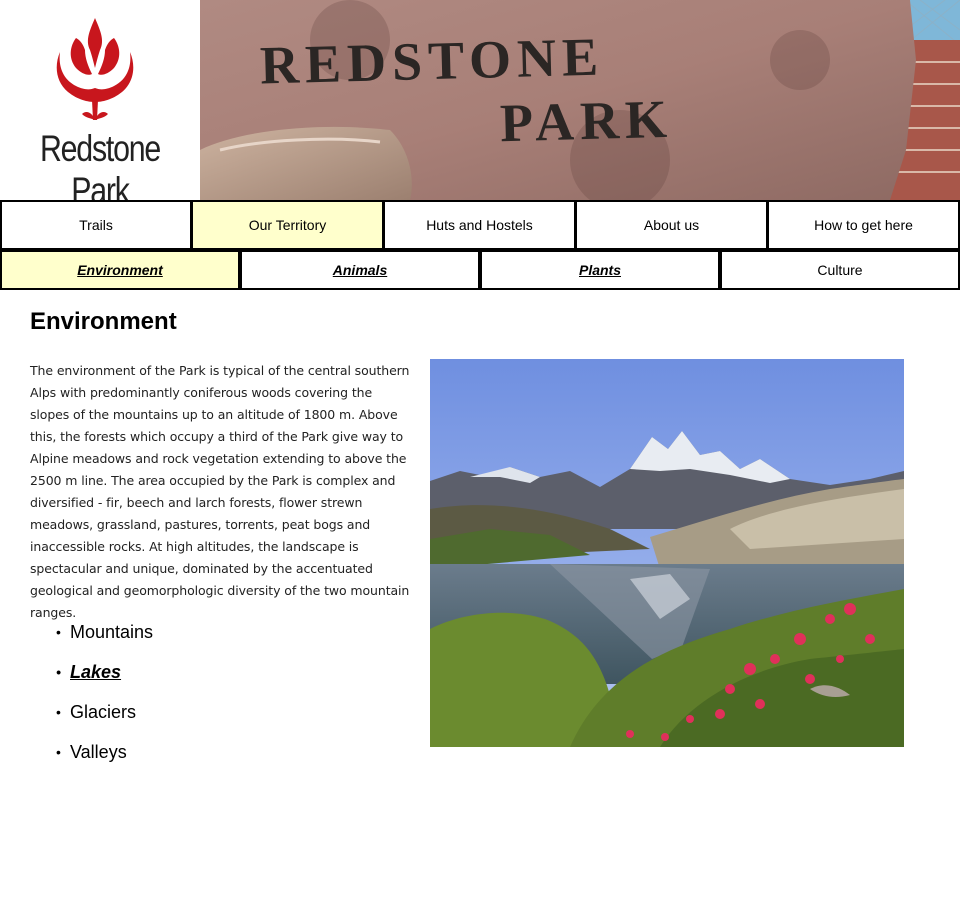 The height and width of the screenshot is (900, 960). Describe the element at coordinates (672, 225) in the screenshot. I see `nav-about-us: About us` at that location.